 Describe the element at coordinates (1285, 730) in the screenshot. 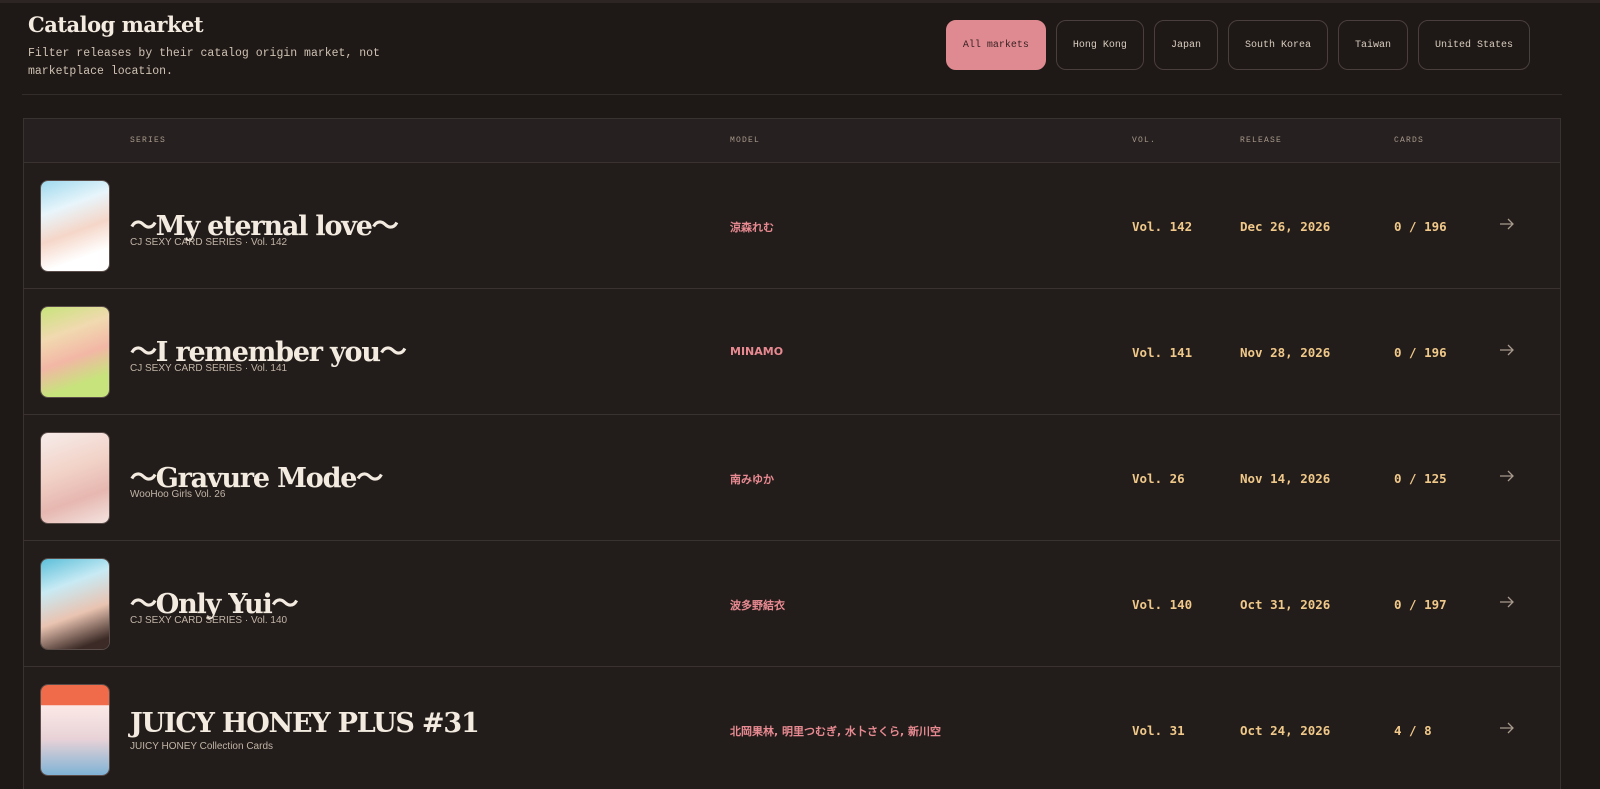

I see `release-date: Oct 24, 2026` at that location.